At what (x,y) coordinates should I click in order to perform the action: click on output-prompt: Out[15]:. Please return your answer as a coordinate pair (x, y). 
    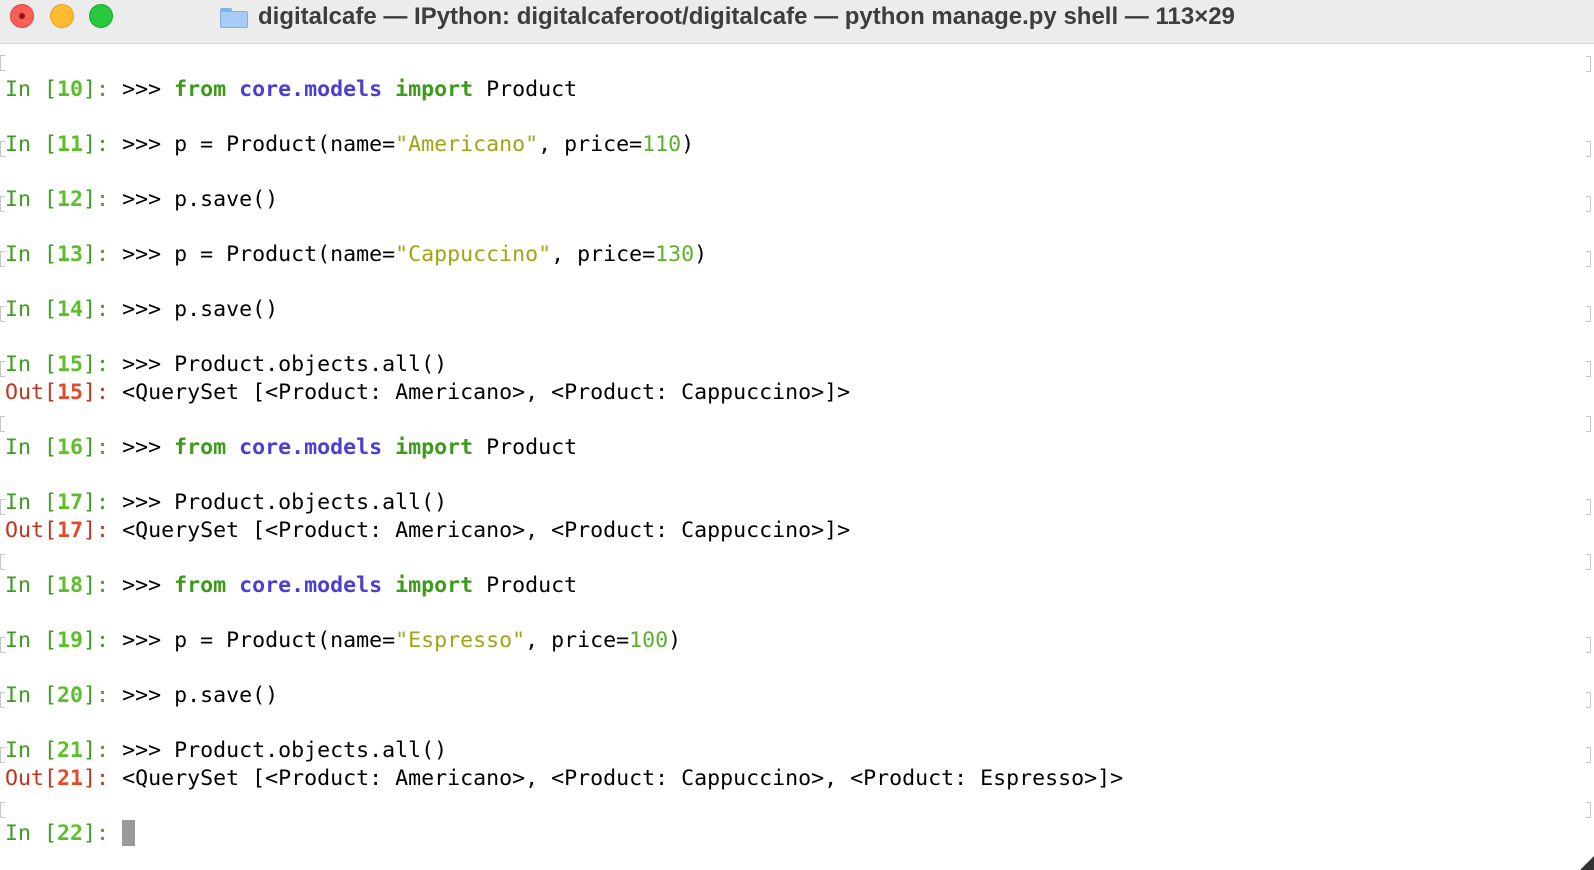
    Looking at the image, I should click on (63, 392).